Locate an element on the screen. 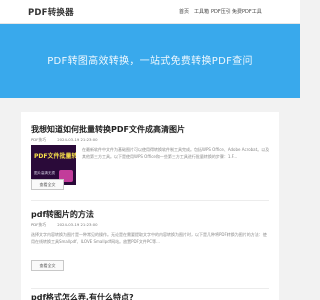  banner-title: PDF转图高效转换，一站式免费转换PDF查问 is located at coordinates (150, 61).